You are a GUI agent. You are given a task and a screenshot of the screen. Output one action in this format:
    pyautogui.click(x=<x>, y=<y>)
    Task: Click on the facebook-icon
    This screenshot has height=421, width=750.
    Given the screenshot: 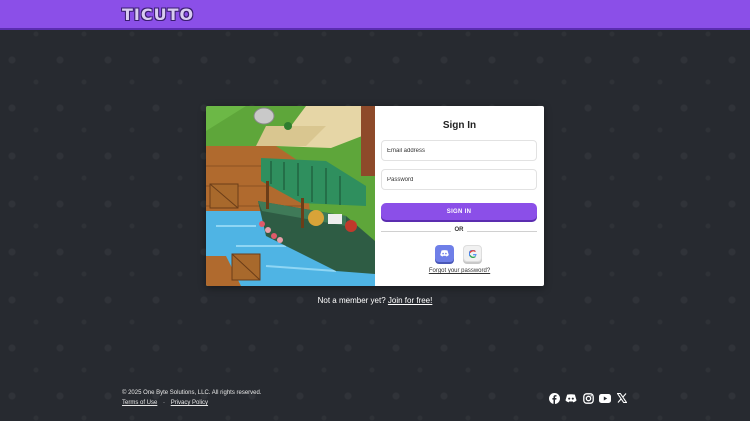 What is the action you would take?
    pyautogui.click(x=554, y=398)
    